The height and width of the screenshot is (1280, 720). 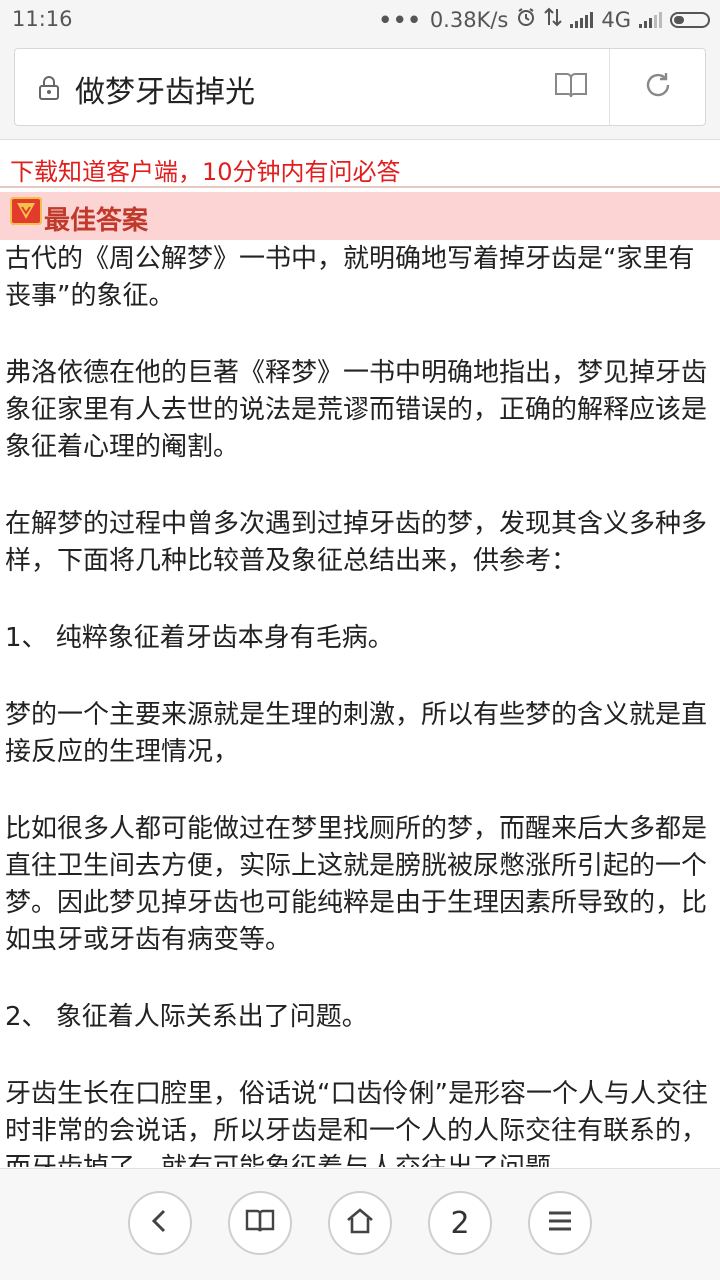 What do you see at coordinates (553, 19) in the screenshot?
I see `data-transfer-icon` at bounding box center [553, 19].